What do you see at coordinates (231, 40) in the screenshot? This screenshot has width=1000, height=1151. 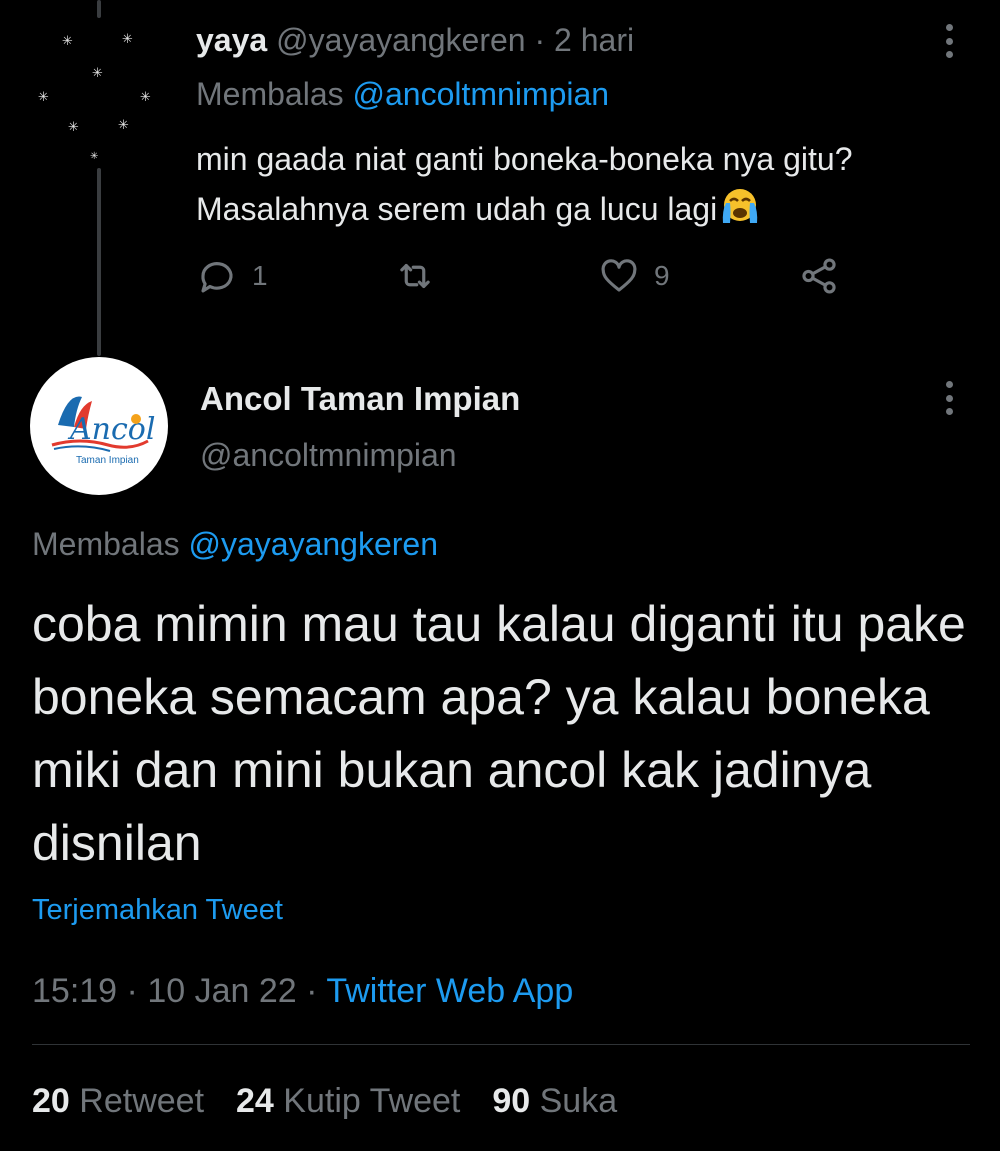 I see `reply-author-name: yaya` at bounding box center [231, 40].